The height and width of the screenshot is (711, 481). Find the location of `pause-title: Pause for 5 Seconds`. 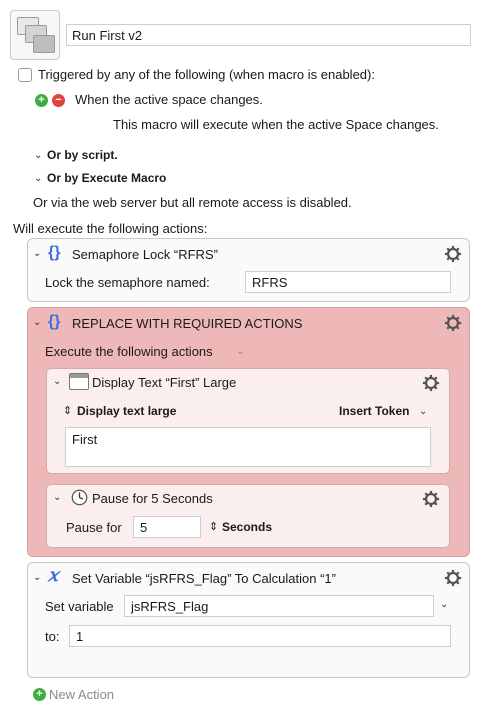

pause-title: Pause for 5 Seconds is located at coordinates (152, 498).